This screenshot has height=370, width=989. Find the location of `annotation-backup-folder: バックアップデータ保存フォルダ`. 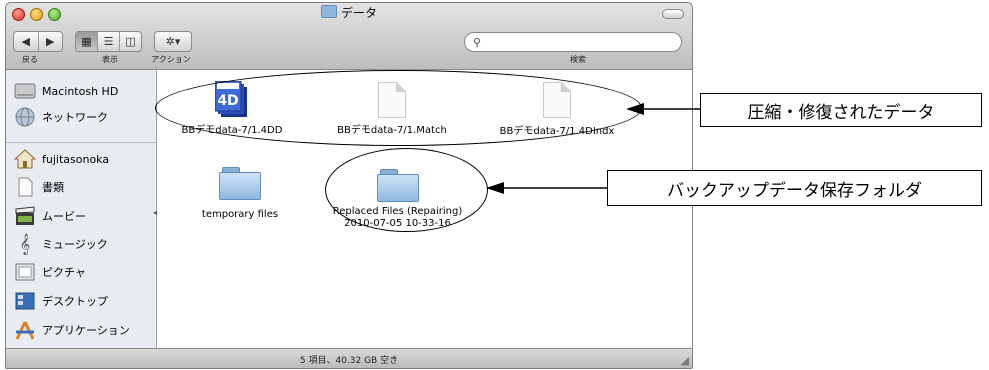

annotation-backup-folder: バックアップデータ保存フォルダ is located at coordinates (794, 188).